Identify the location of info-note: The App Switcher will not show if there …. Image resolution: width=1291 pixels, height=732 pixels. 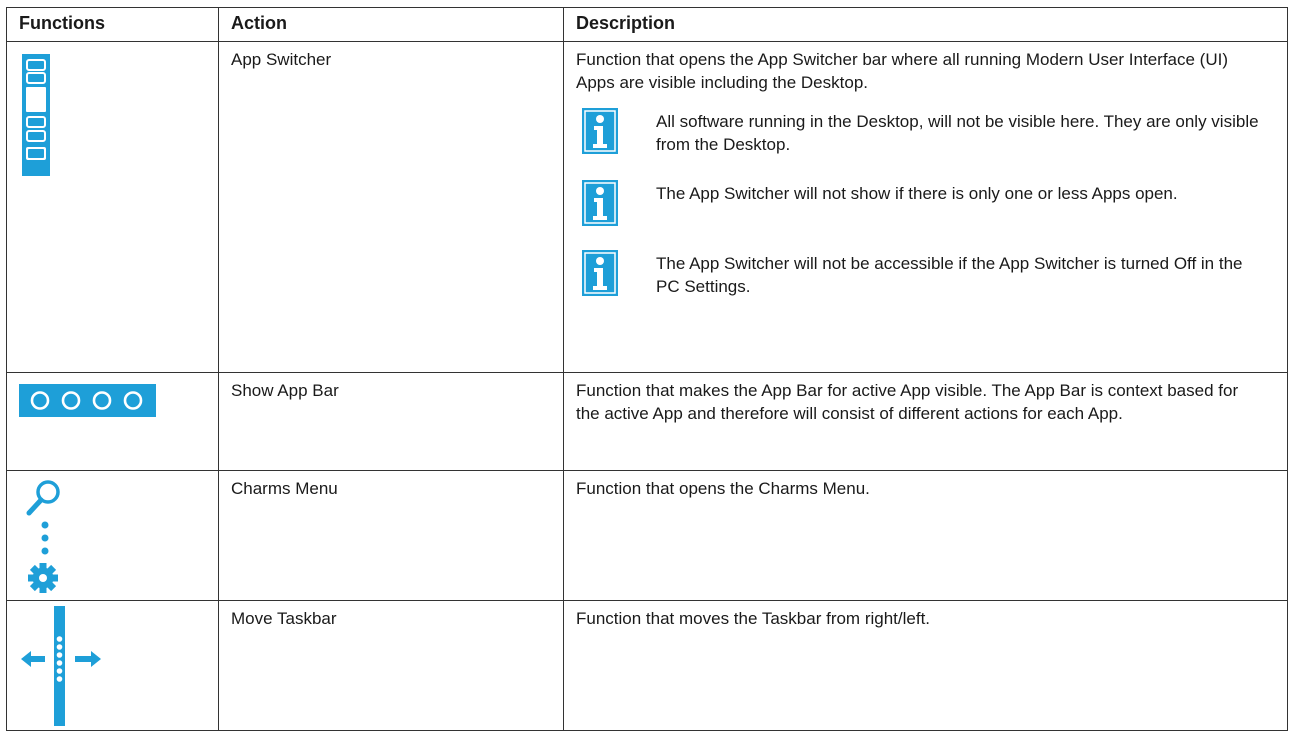
(919, 203).